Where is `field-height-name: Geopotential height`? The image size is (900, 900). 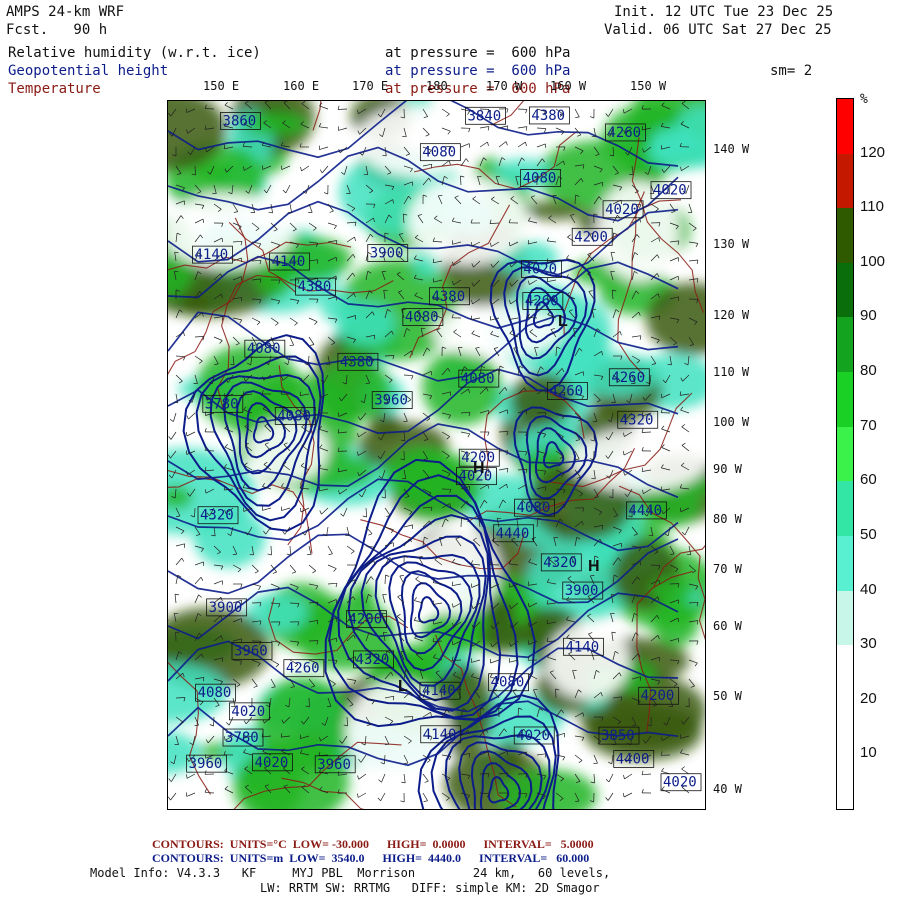
field-height-name: Geopotential height is located at coordinates (88, 71).